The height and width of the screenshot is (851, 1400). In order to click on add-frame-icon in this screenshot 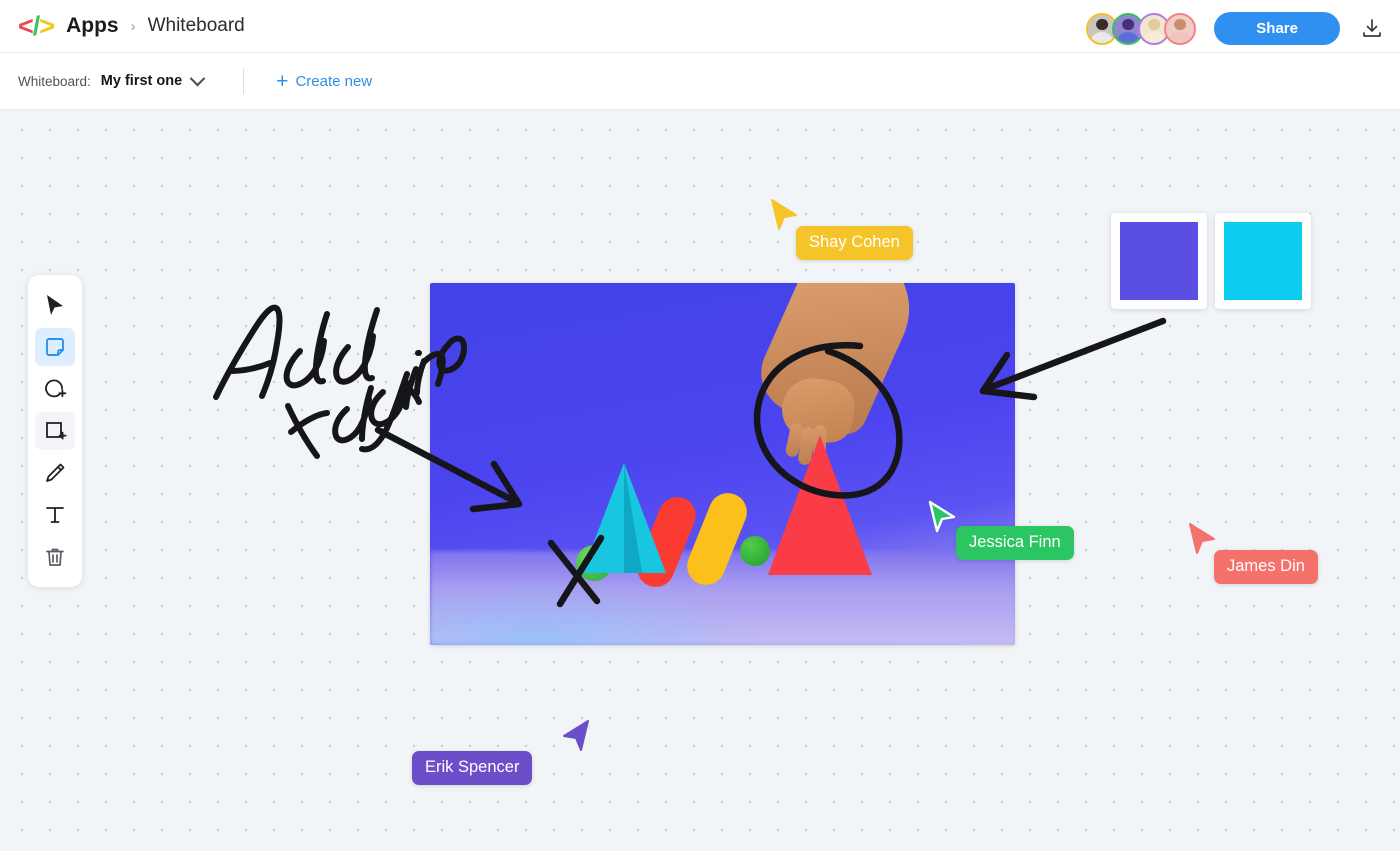, I will do `click(56, 431)`.